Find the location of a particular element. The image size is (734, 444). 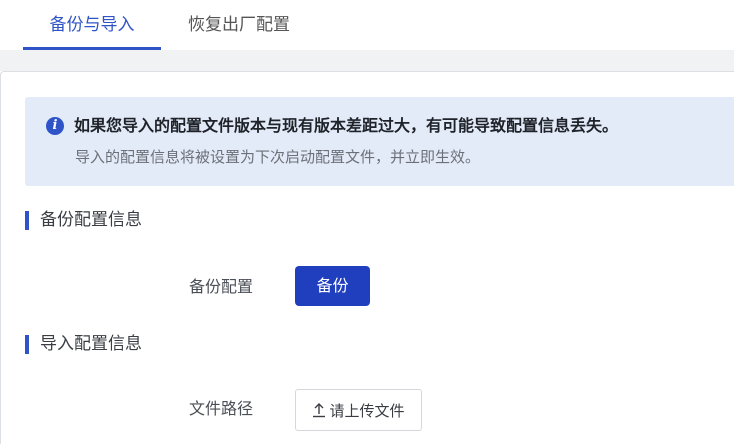

upload-file-label: 请上传文件 is located at coordinates (367, 410).